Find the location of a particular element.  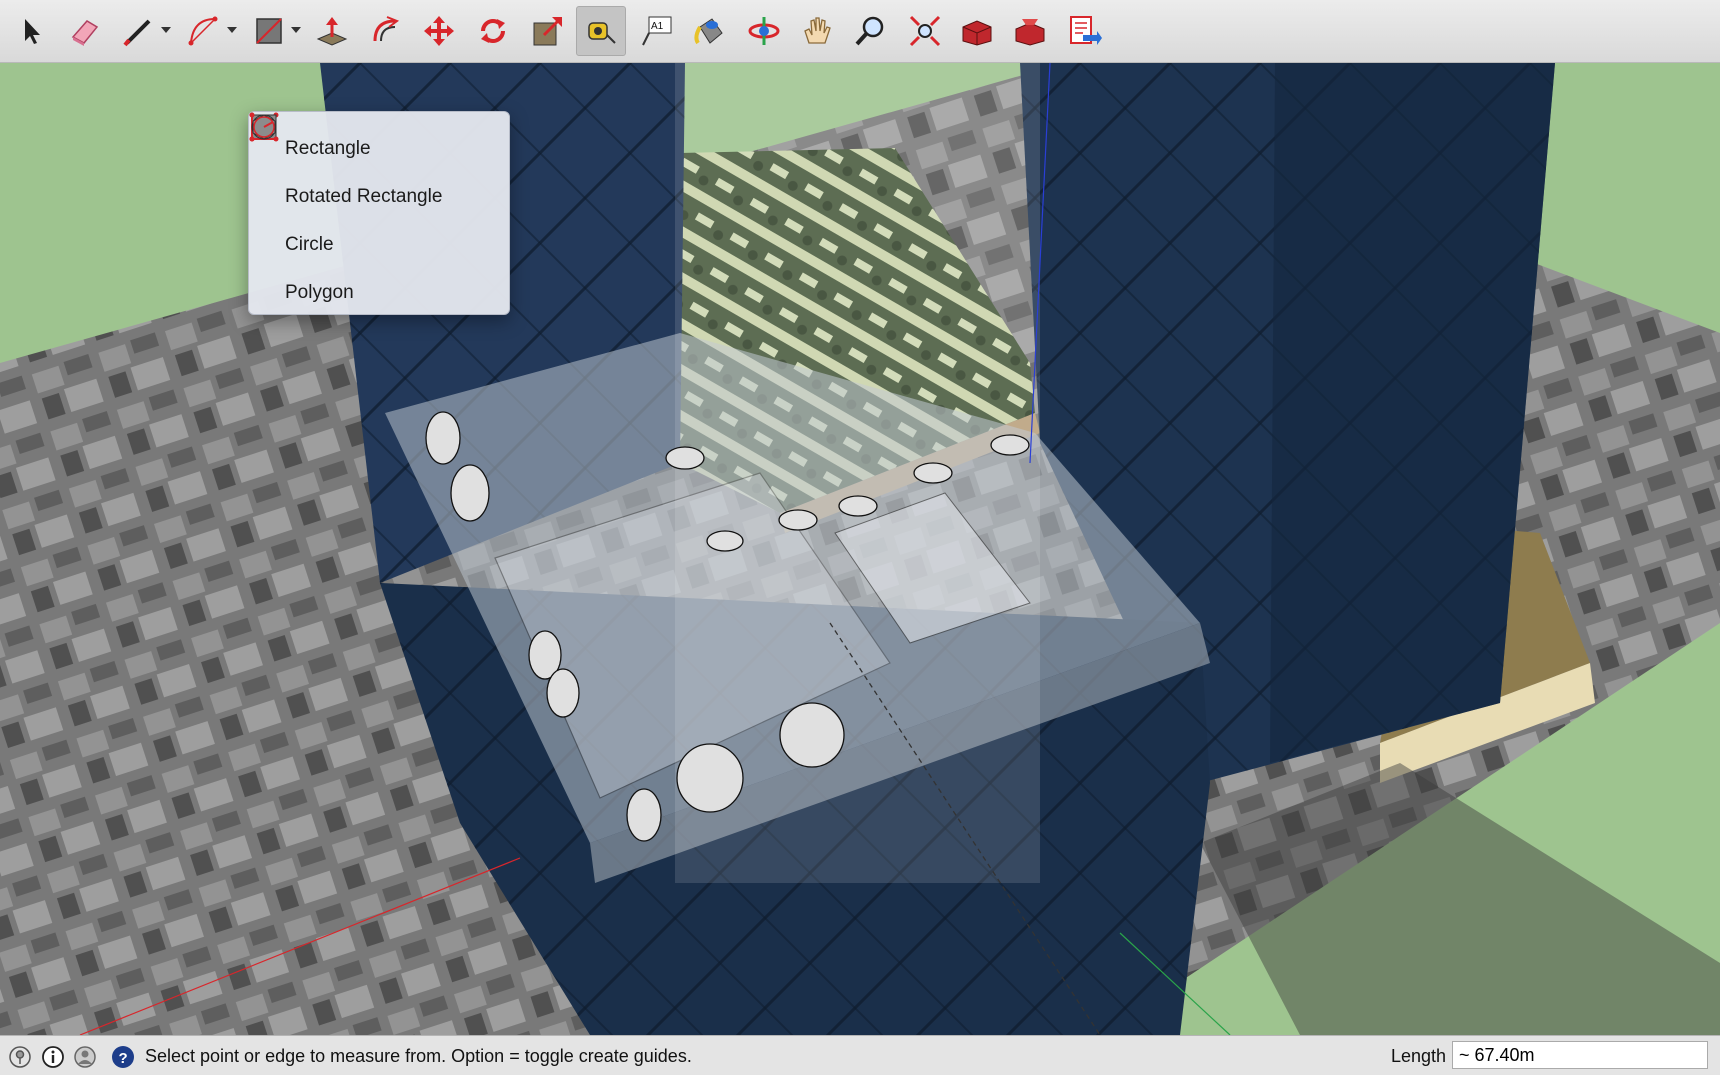

3d-warehouse-icon is located at coordinates (977, 33).